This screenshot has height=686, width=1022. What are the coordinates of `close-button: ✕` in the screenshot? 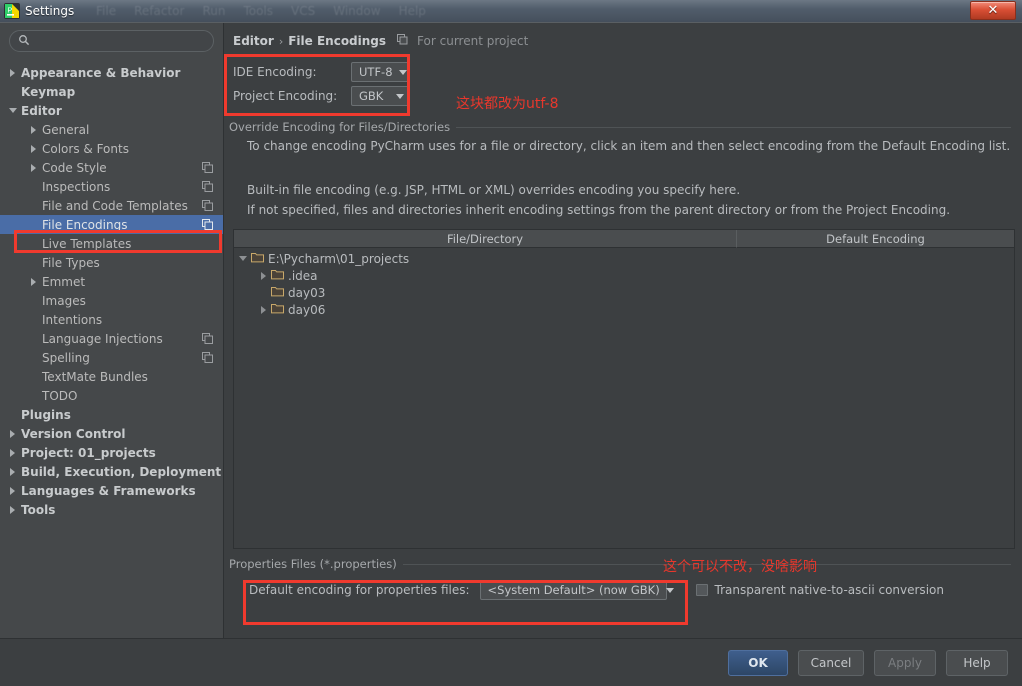 It's located at (993, 10).